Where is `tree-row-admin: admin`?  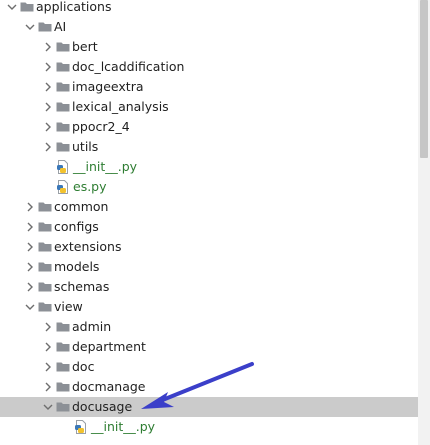
tree-row-admin: admin is located at coordinates (209, 327).